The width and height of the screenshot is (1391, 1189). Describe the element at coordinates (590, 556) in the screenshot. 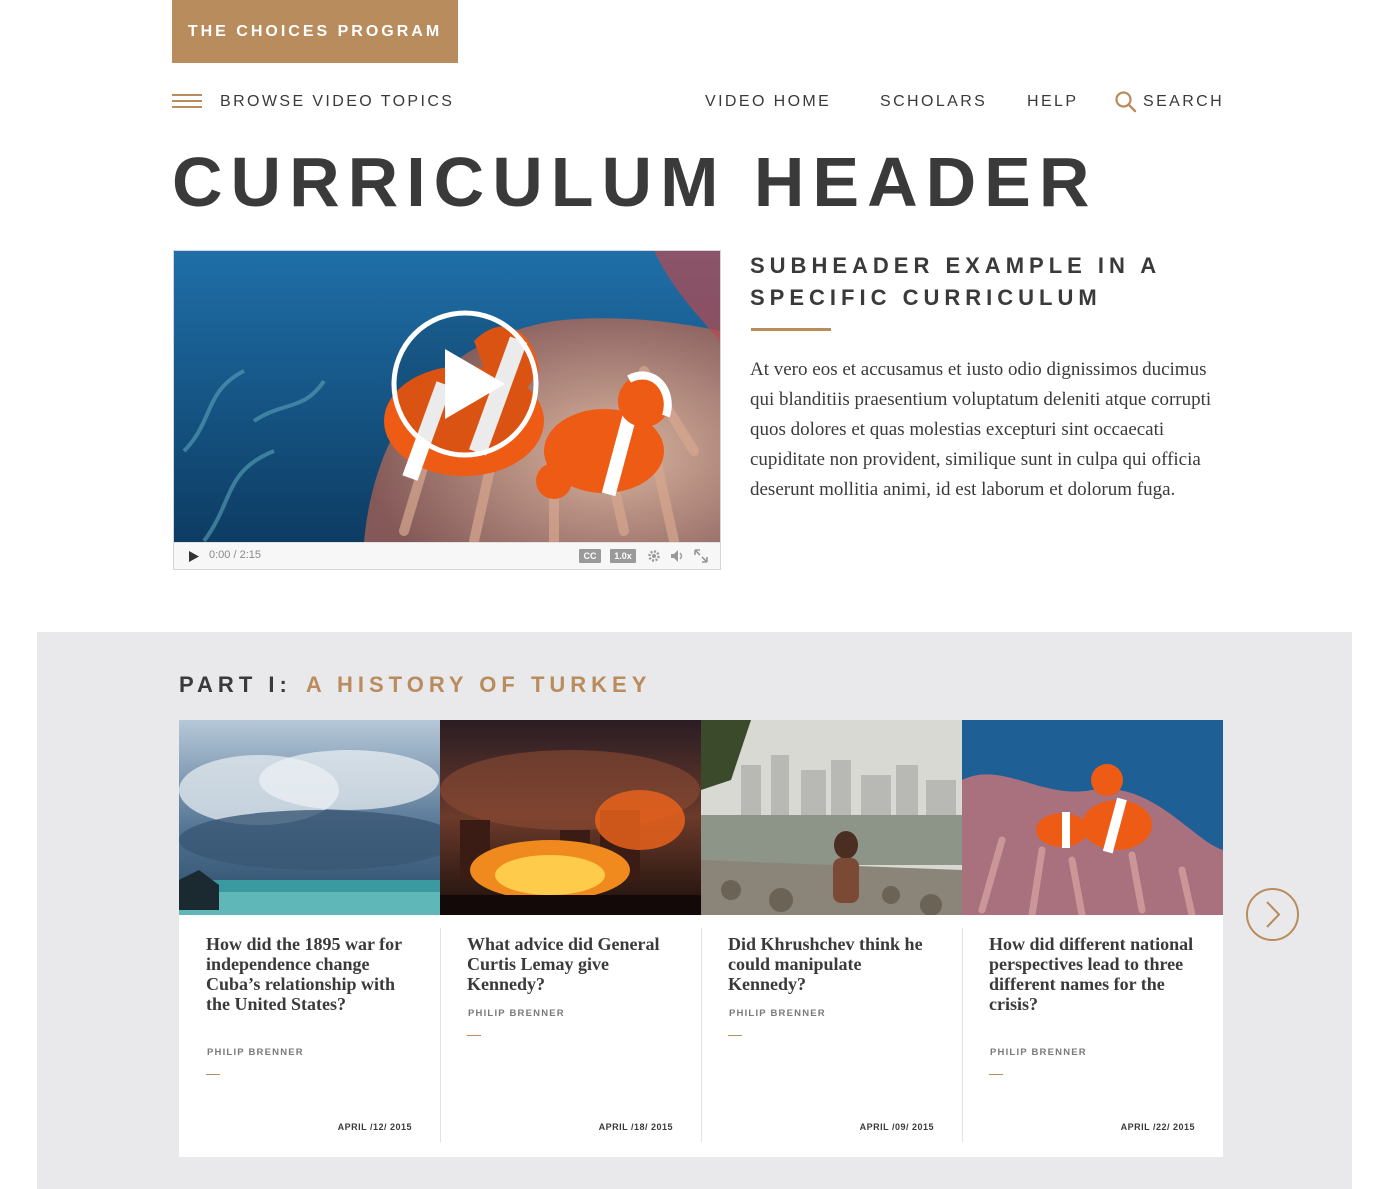

I see `captions-button: CC` at that location.